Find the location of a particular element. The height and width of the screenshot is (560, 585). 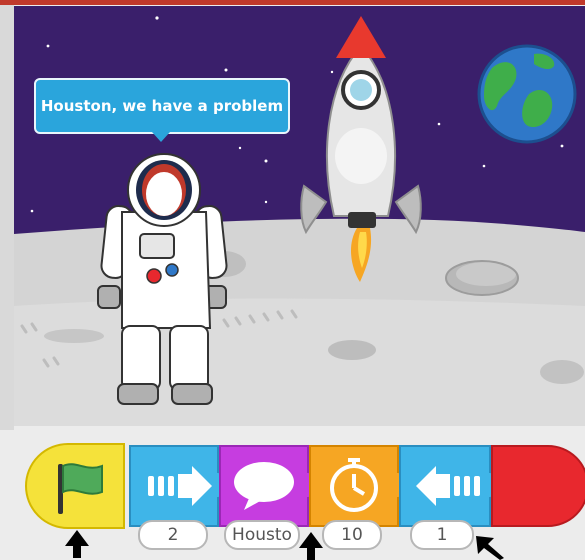

green-flag-trigger-block is located at coordinates (80, 486).